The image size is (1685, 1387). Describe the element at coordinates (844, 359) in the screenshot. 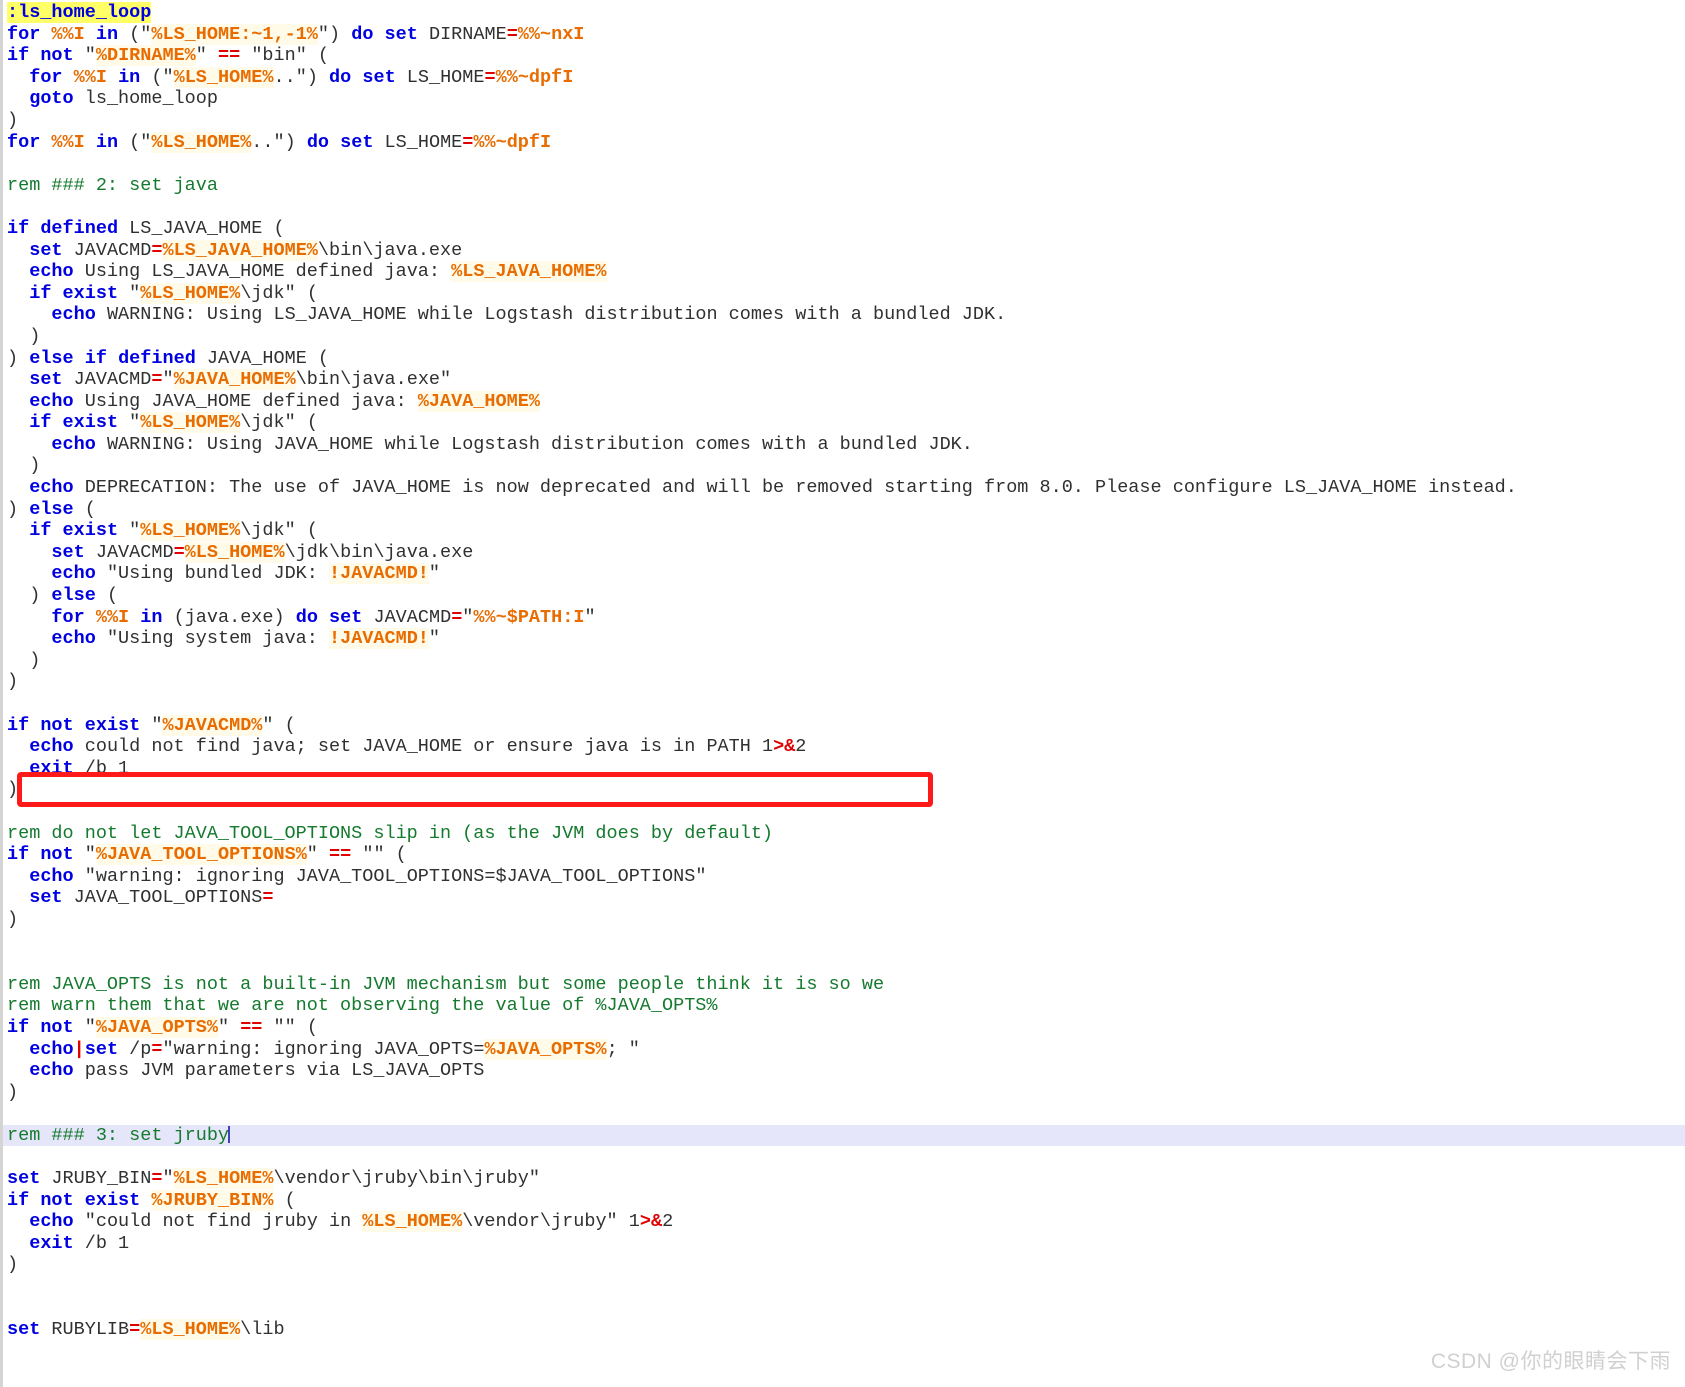

I see `code-line: ) else if defined JAVA_HOME (` at that location.